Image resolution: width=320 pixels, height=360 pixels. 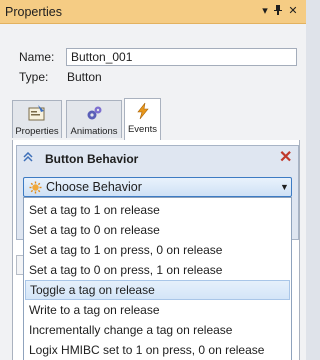 What do you see at coordinates (293, 11) in the screenshot?
I see `close-panel-icon: ✕` at bounding box center [293, 11].